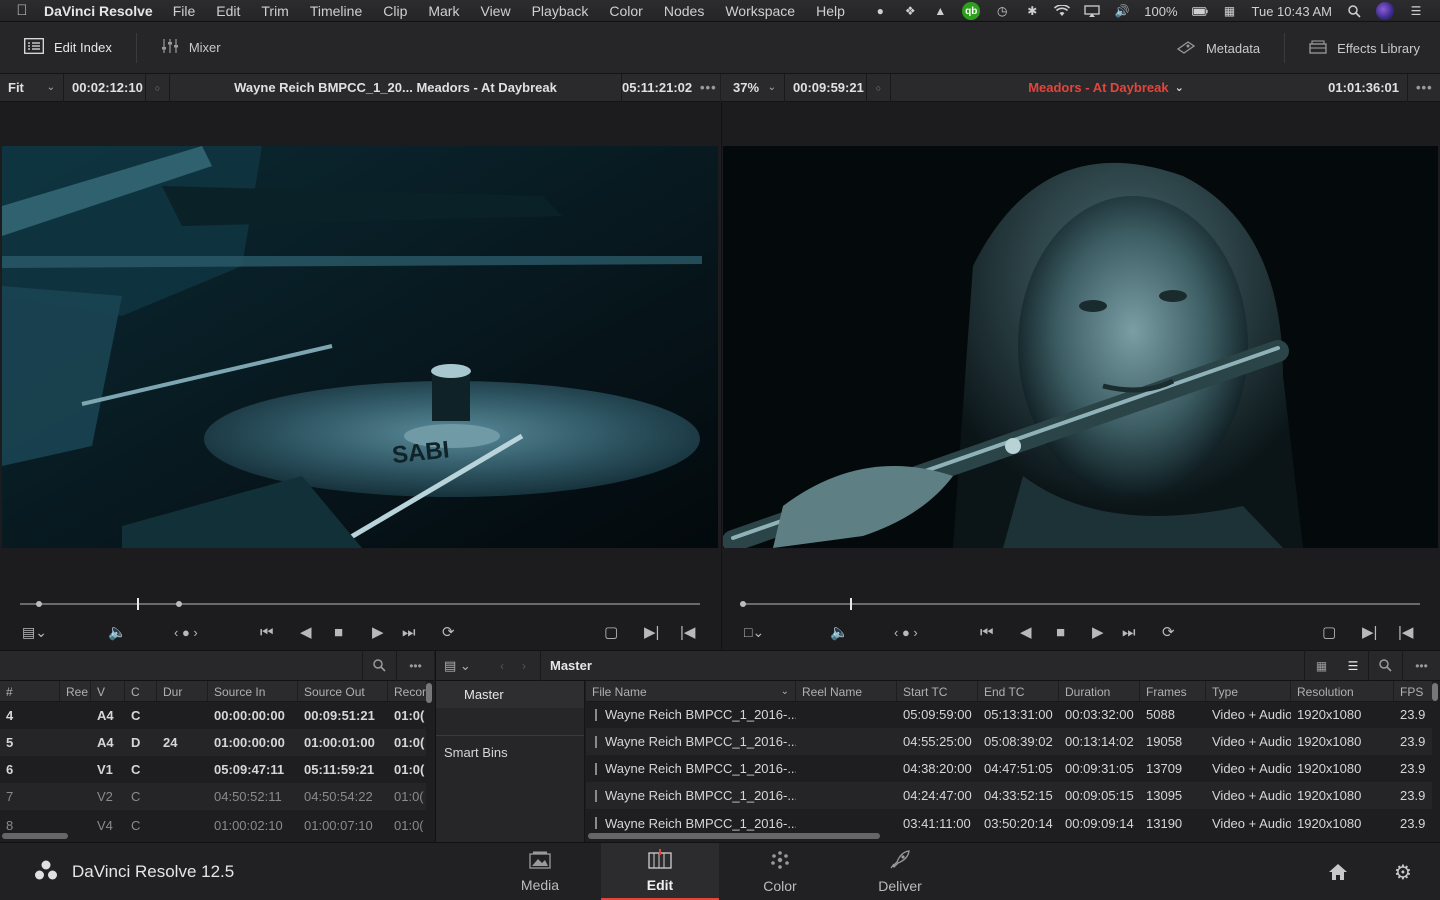 This screenshot has width=1440, height=900. What do you see at coordinates (1081, 604) in the screenshot?
I see `timeline-scrubber` at bounding box center [1081, 604].